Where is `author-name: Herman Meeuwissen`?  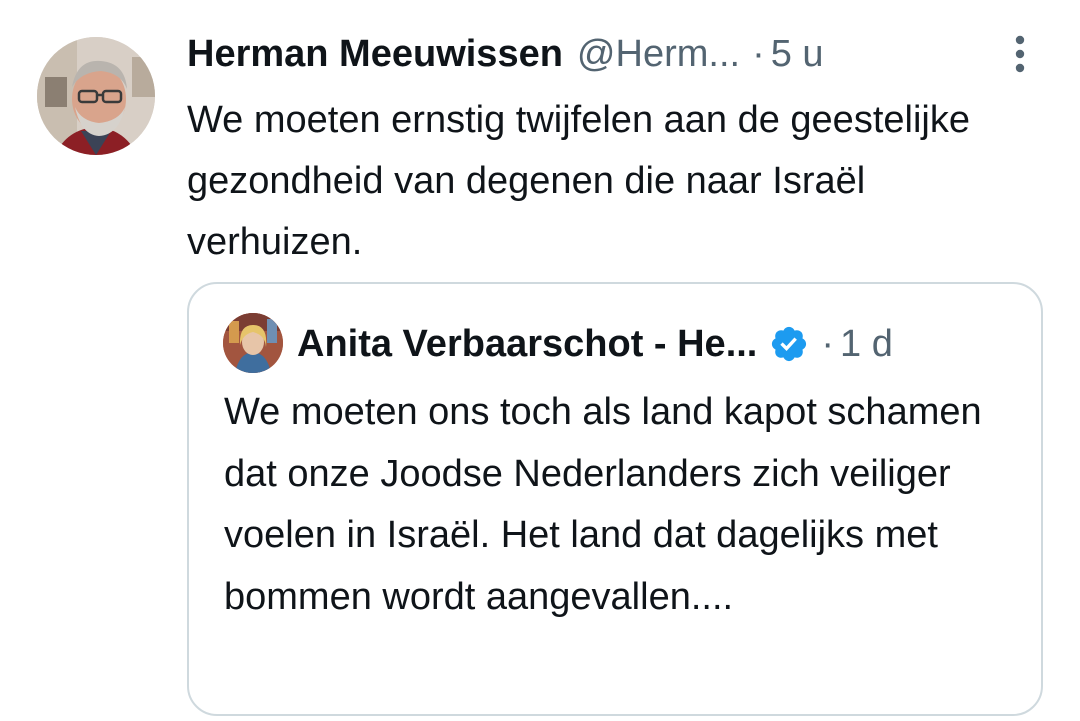
author-name: Herman Meeuwissen is located at coordinates (375, 54).